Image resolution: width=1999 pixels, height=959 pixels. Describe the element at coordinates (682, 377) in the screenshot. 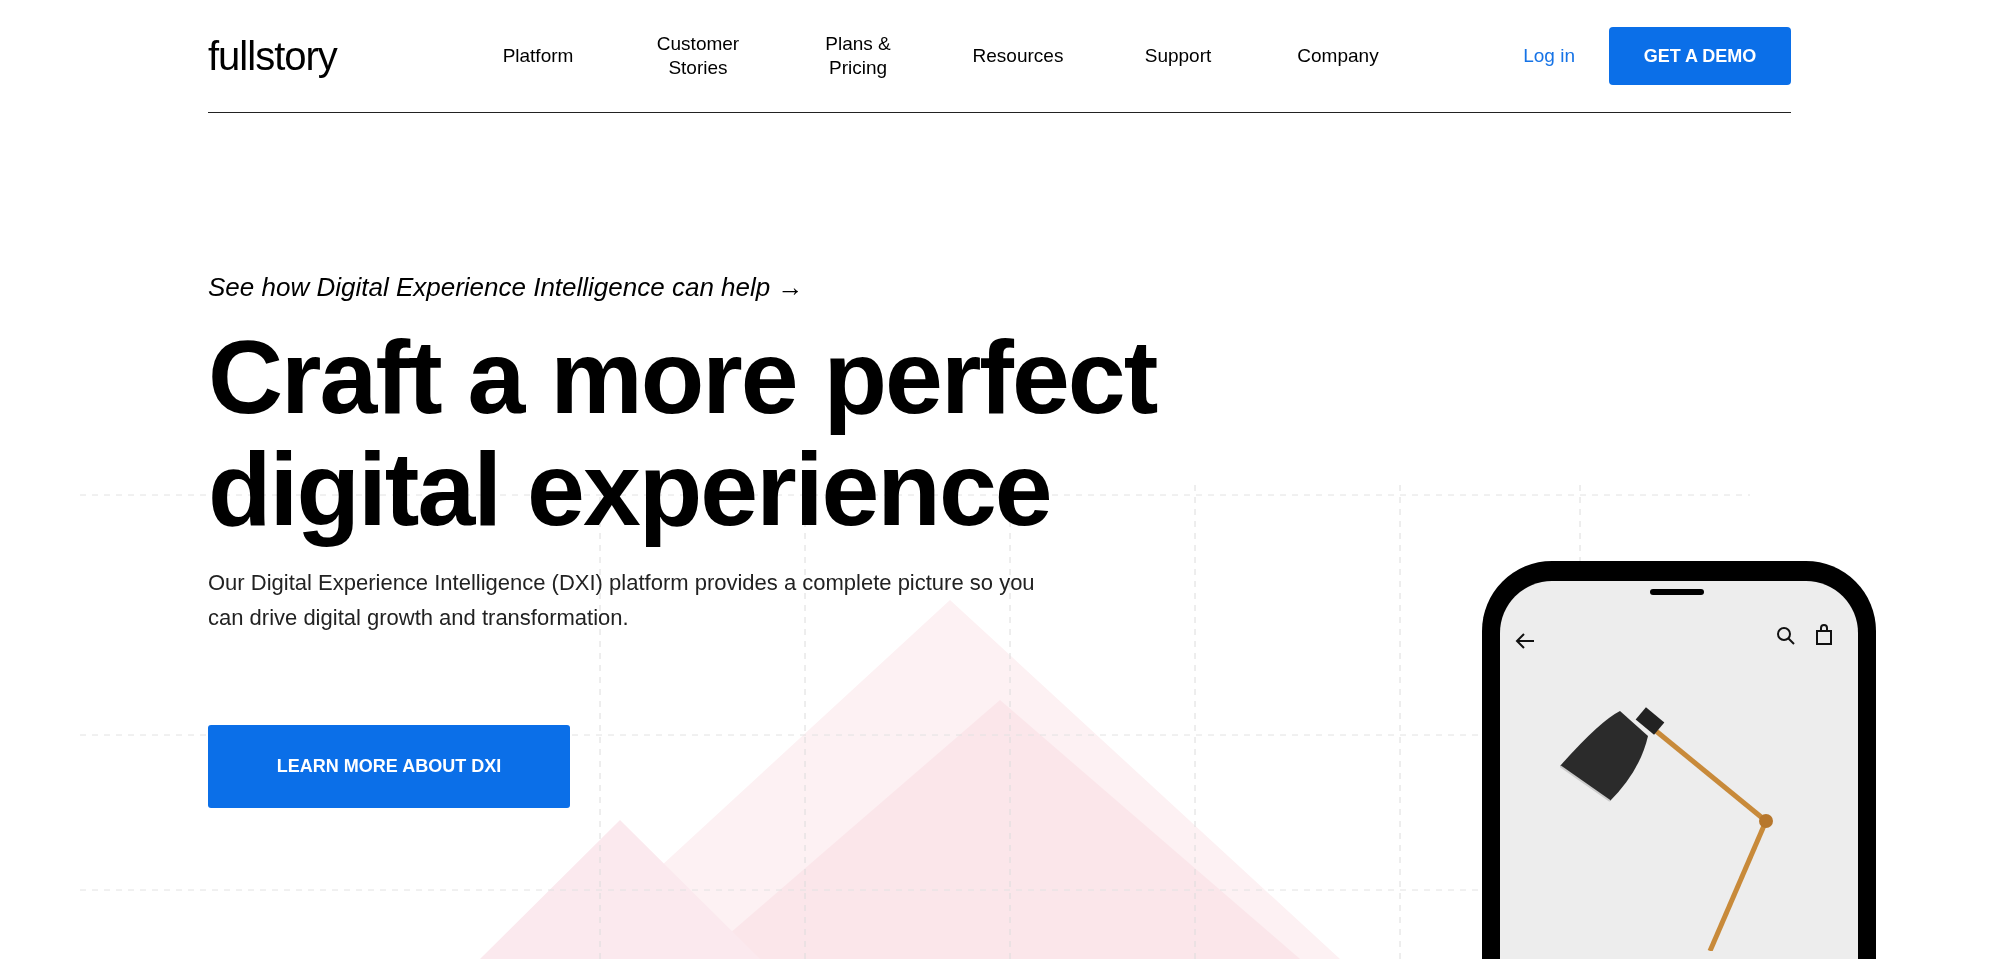

I see `hero-heading: Craft a more perfect` at that location.